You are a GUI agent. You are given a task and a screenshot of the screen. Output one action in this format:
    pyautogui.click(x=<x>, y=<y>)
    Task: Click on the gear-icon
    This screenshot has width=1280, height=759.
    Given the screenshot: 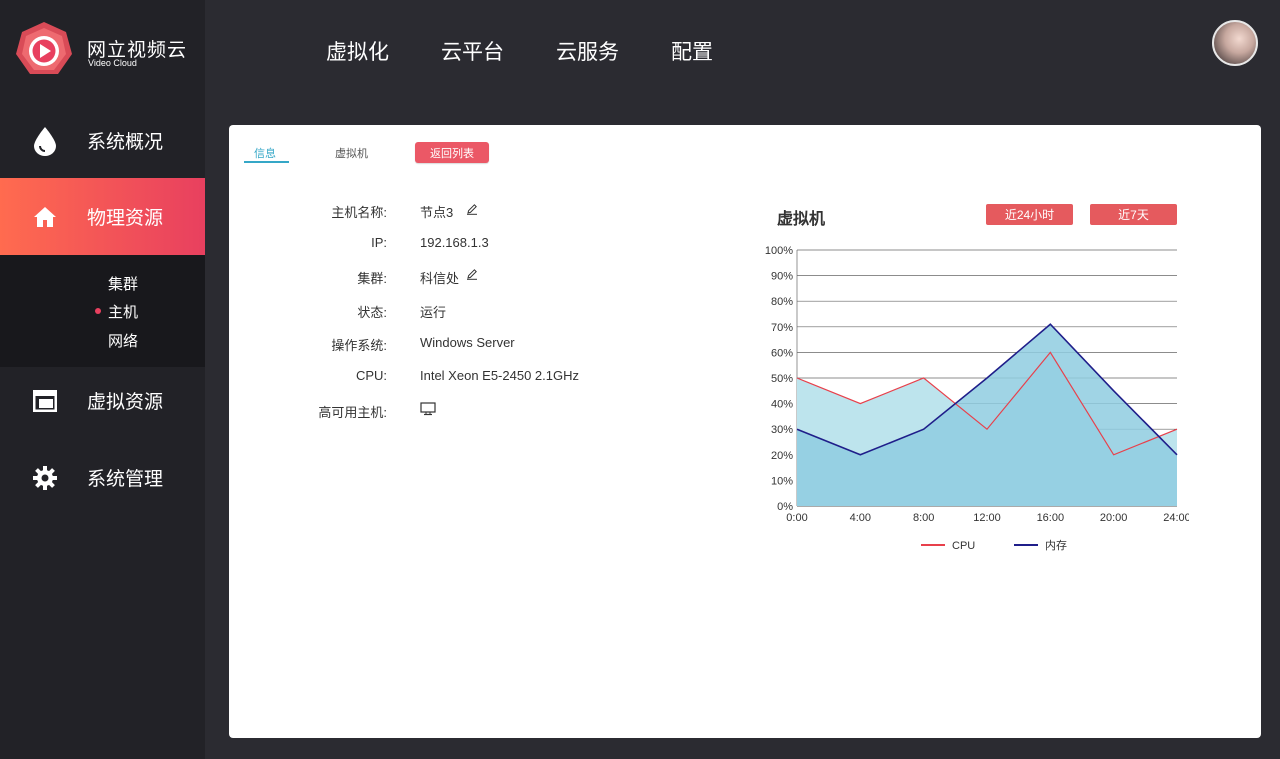 What is the action you would take?
    pyautogui.click(x=45, y=478)
    